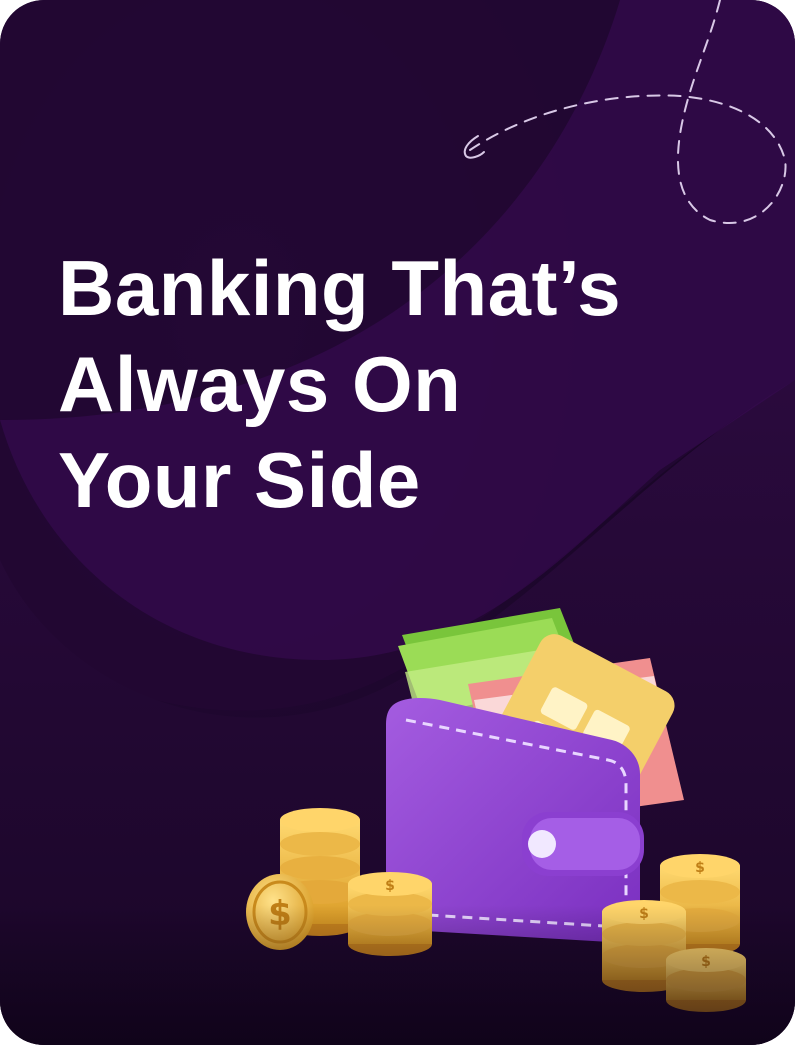 This screenshot has height=1045, width=795. I want to click on headline-line-3: Your Side, so click(239, 480).